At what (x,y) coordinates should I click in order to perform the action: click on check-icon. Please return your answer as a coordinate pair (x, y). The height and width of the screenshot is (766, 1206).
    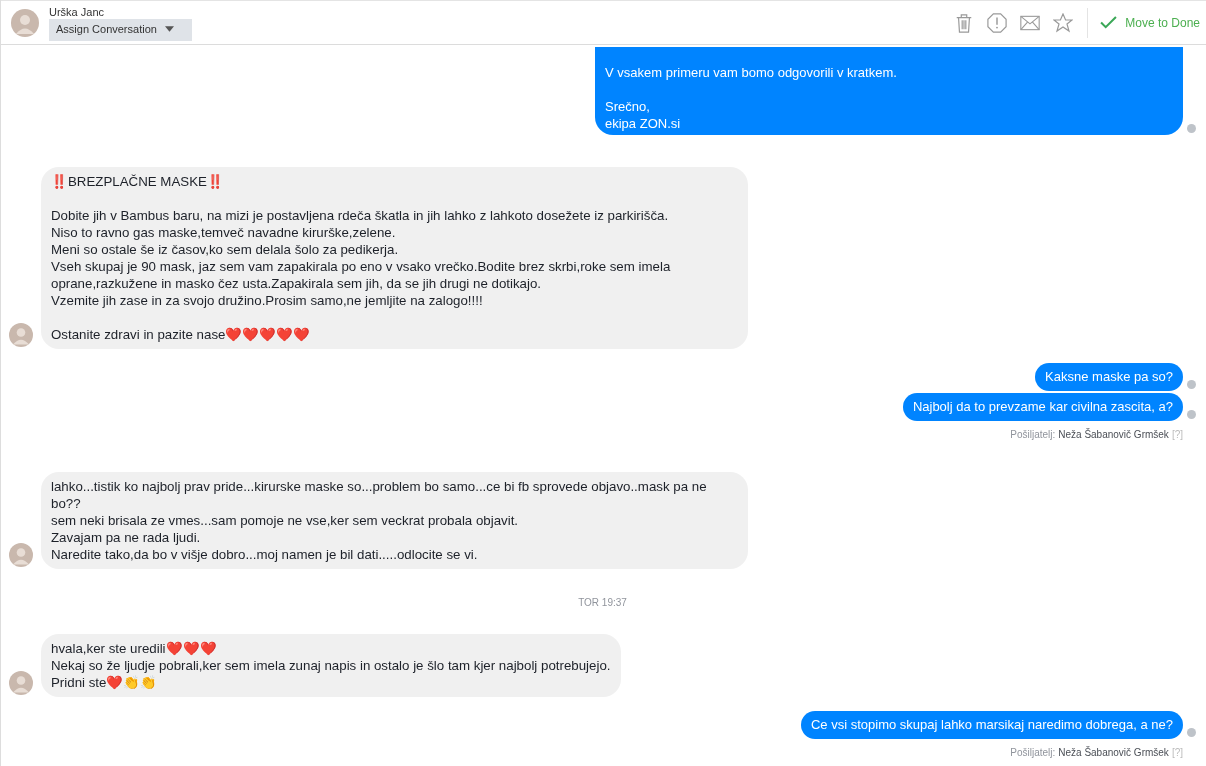
    Looking at the image, I should click on (1109, 22).